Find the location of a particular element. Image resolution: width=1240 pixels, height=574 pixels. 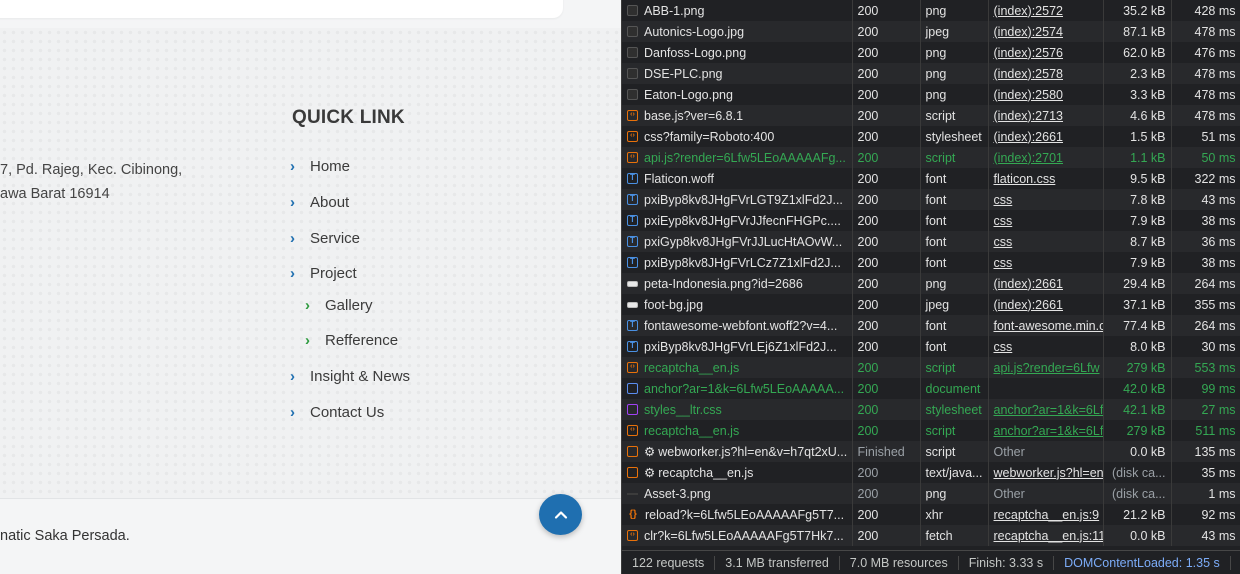

initiator-cell: recaptcha__en.js:9 is located at coordinates (1046, 514).